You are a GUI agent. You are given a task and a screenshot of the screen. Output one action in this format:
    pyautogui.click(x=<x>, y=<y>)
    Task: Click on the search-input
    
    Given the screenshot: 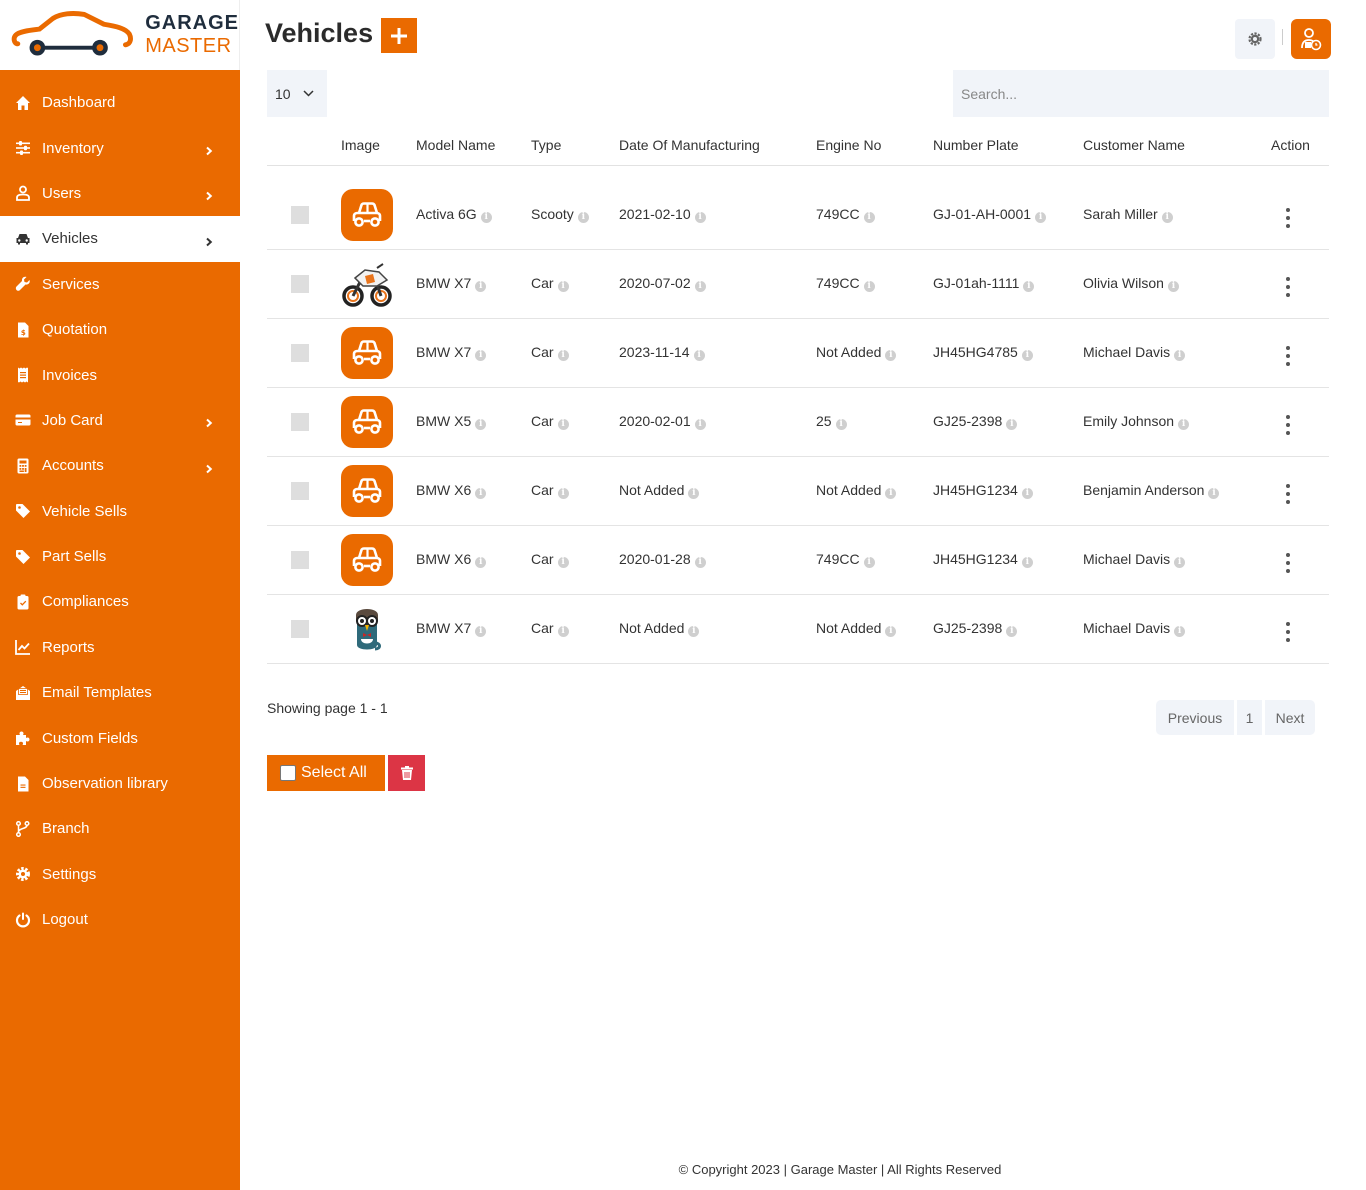 What is the action you would take?
    pyautogui.click(x=1141, y=93)
    